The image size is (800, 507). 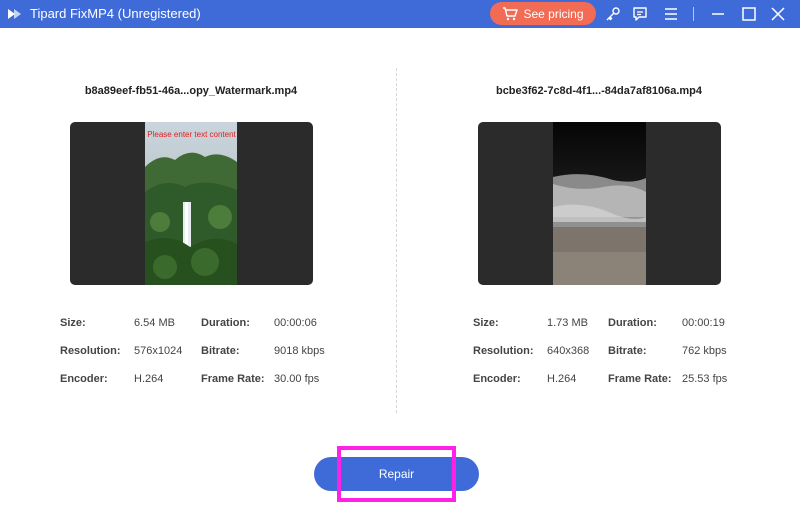 I want to click on titlebar-separator, so click(x=693, y=14).